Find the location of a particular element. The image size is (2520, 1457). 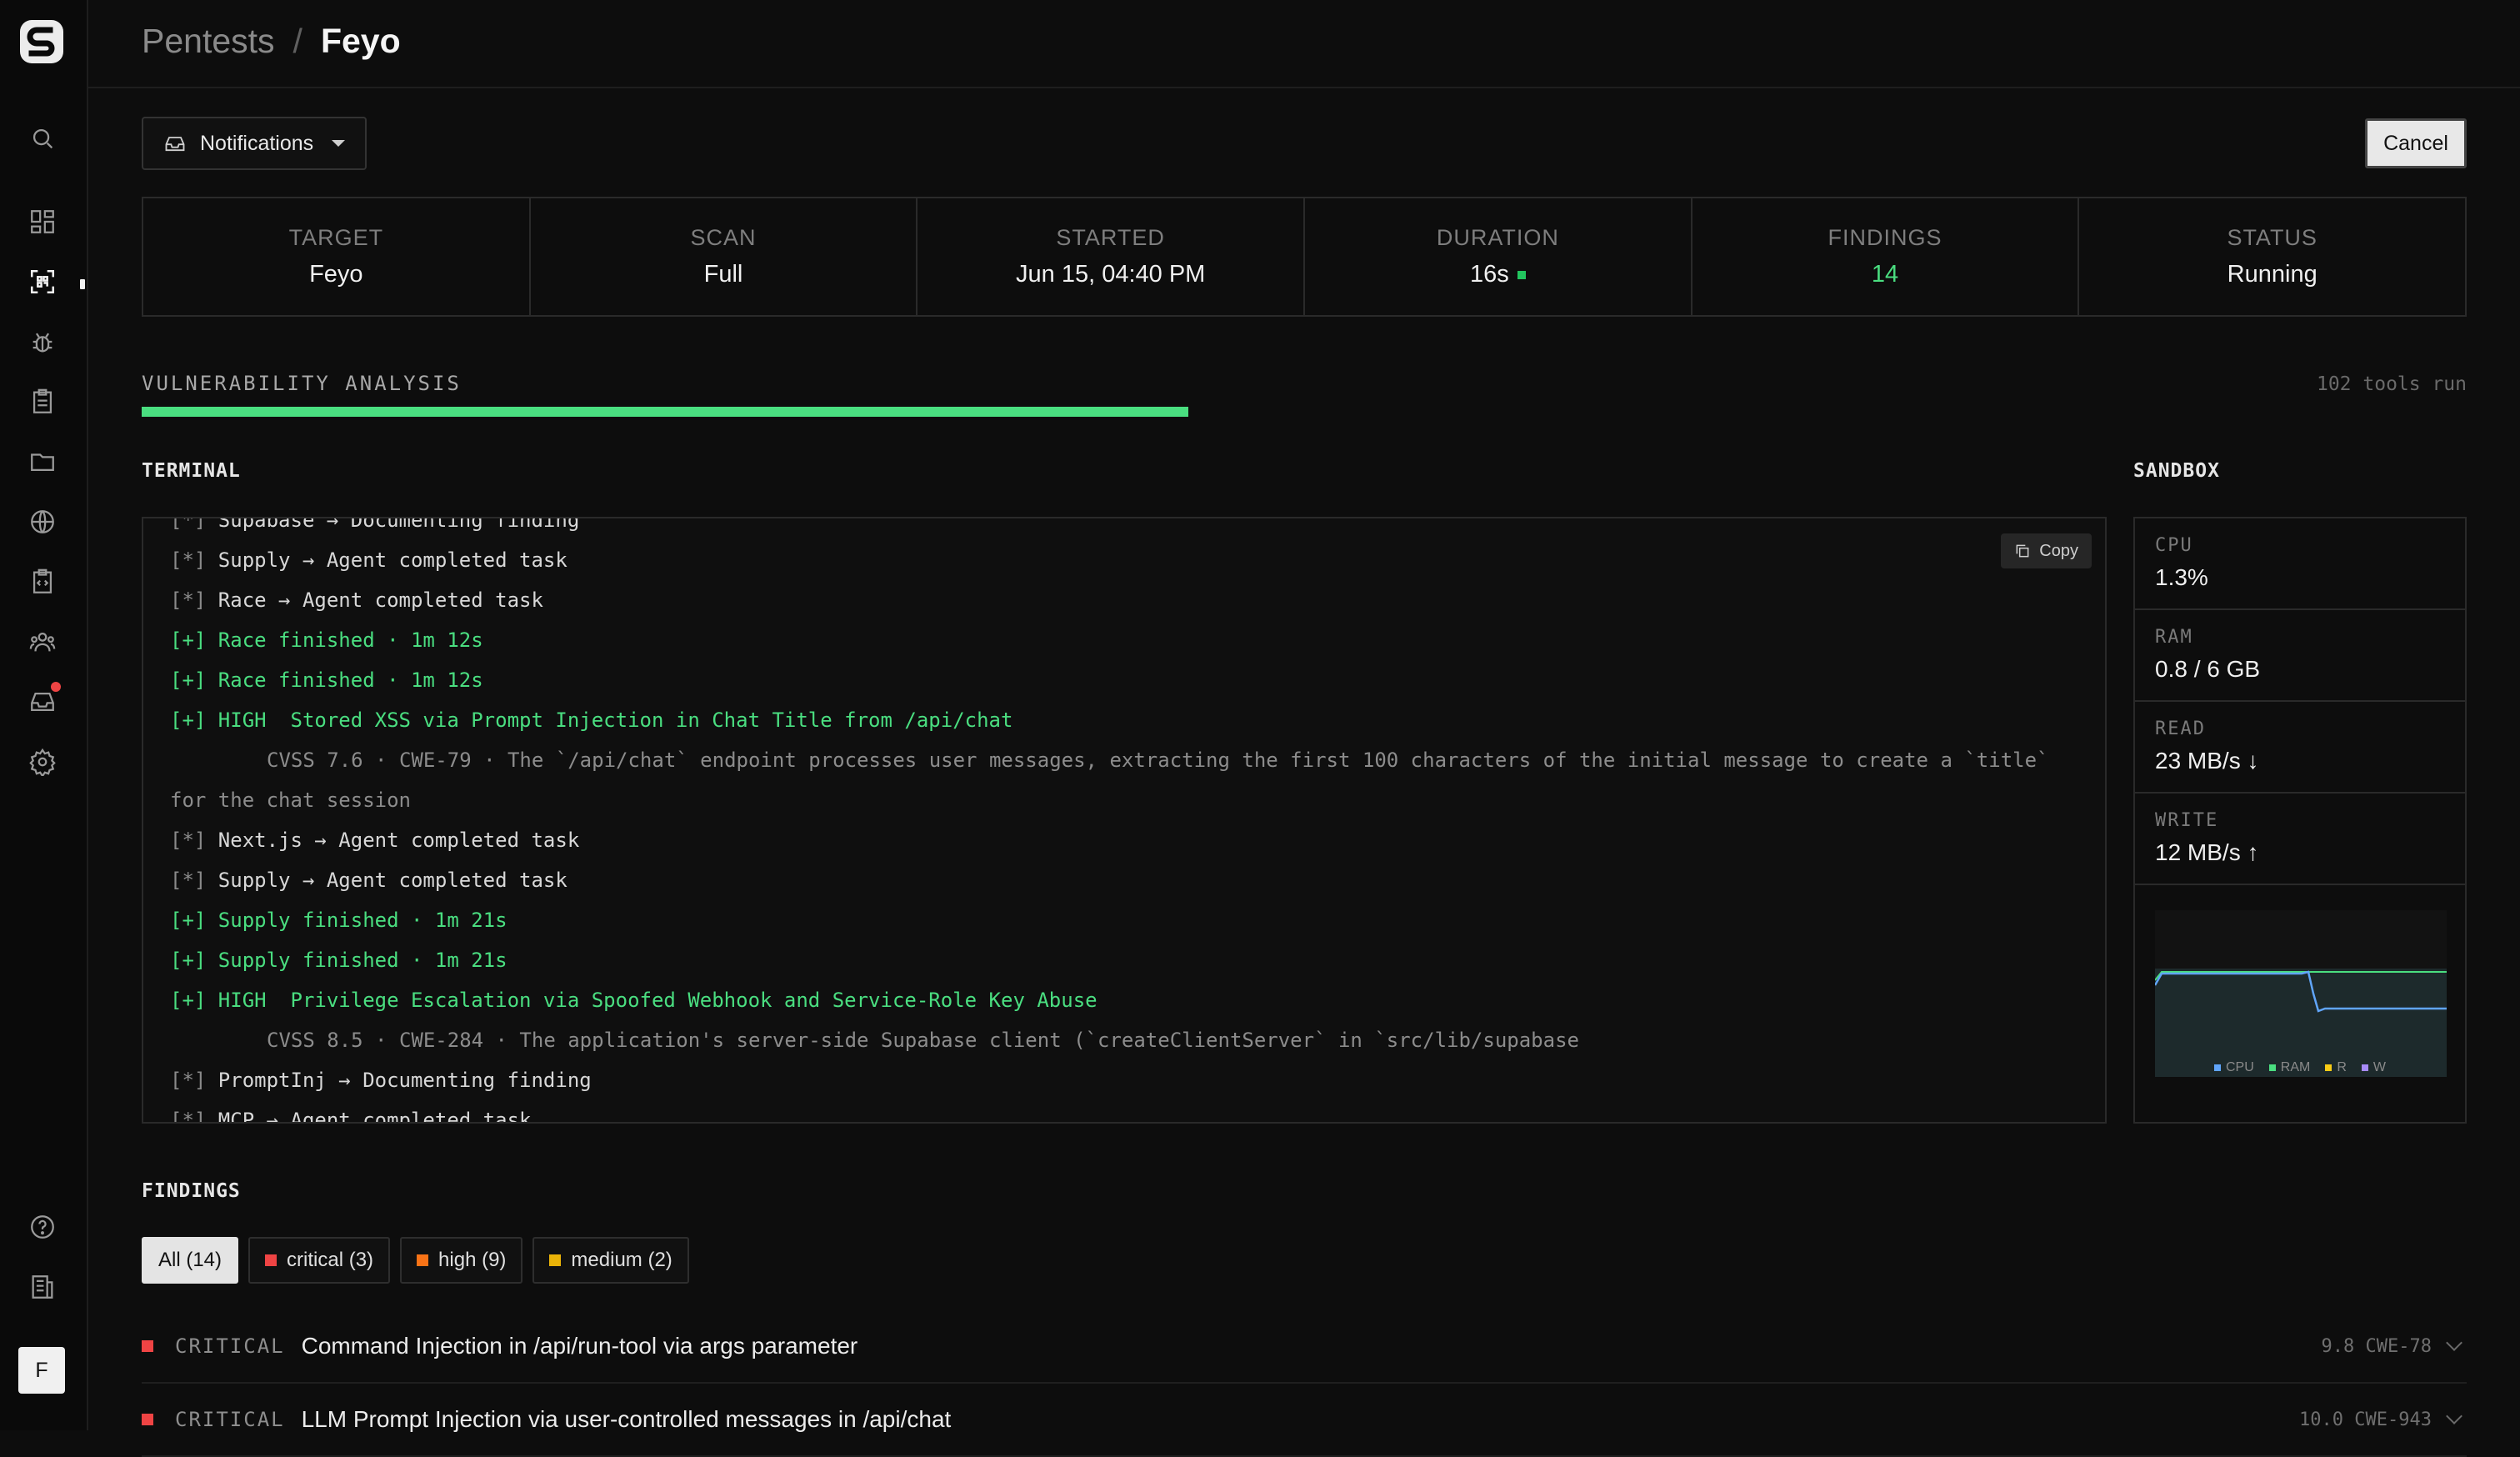

avatar: F is located at coordinates (41, 1370).